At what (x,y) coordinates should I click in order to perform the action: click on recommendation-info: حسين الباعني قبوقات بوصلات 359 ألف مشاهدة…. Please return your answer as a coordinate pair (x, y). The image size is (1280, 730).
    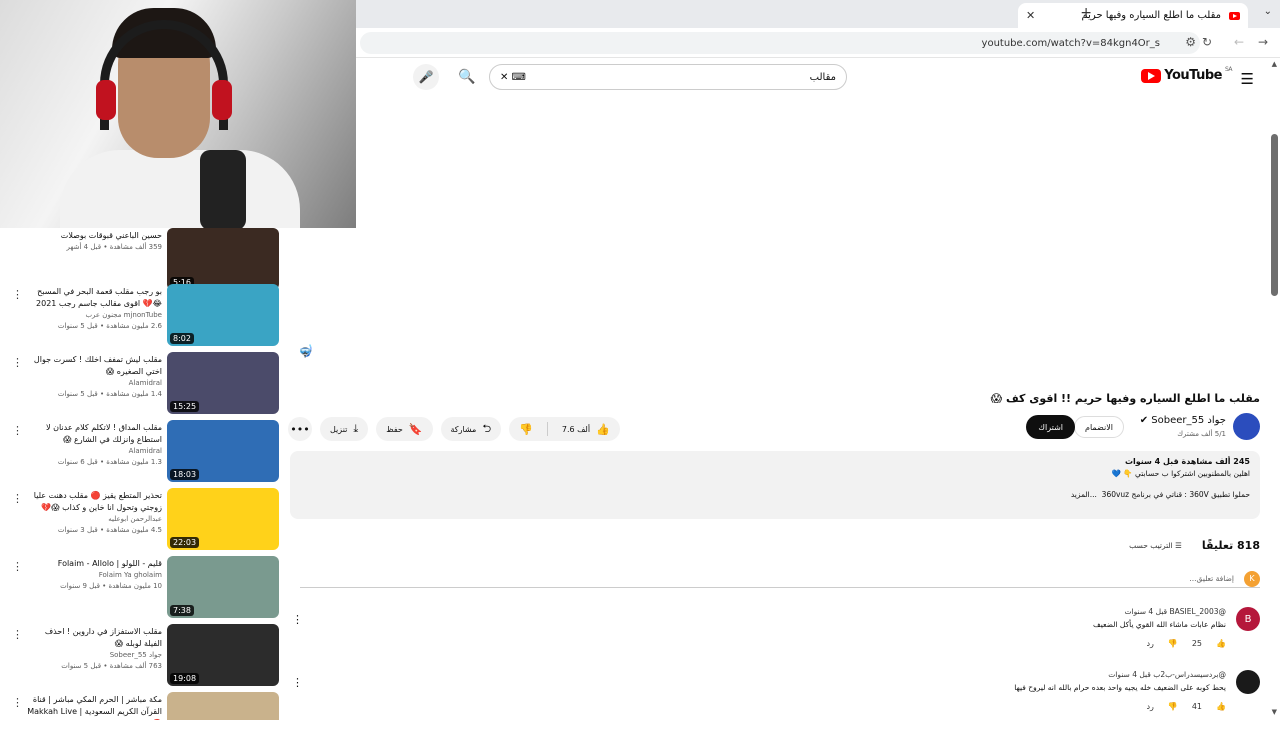
    Looking at the image, I should click on (94, 241).